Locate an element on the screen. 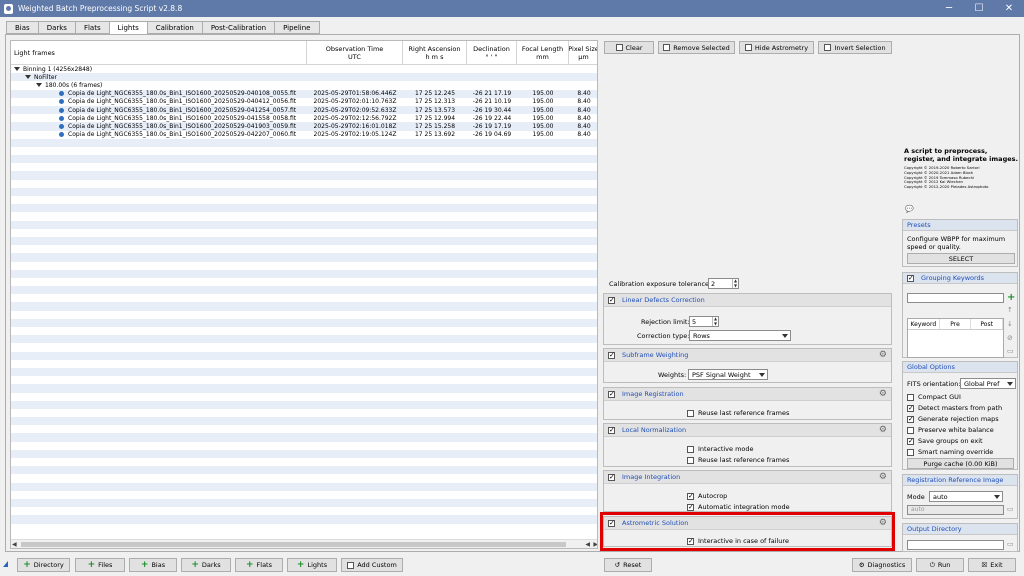 The width and height of the screenshot is (1024, 576). diagnostics-button: ⚙ Diagnostics is located at coordinates (882, 565).